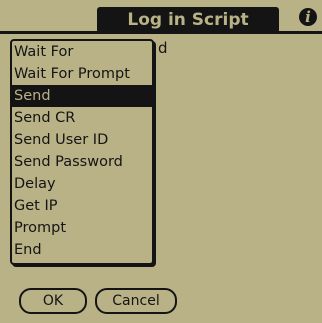 This screenshot has height=323, width=322. I want to click on menu-item-wait-for-prompt: Wait For Prompt, so click(82, 74).